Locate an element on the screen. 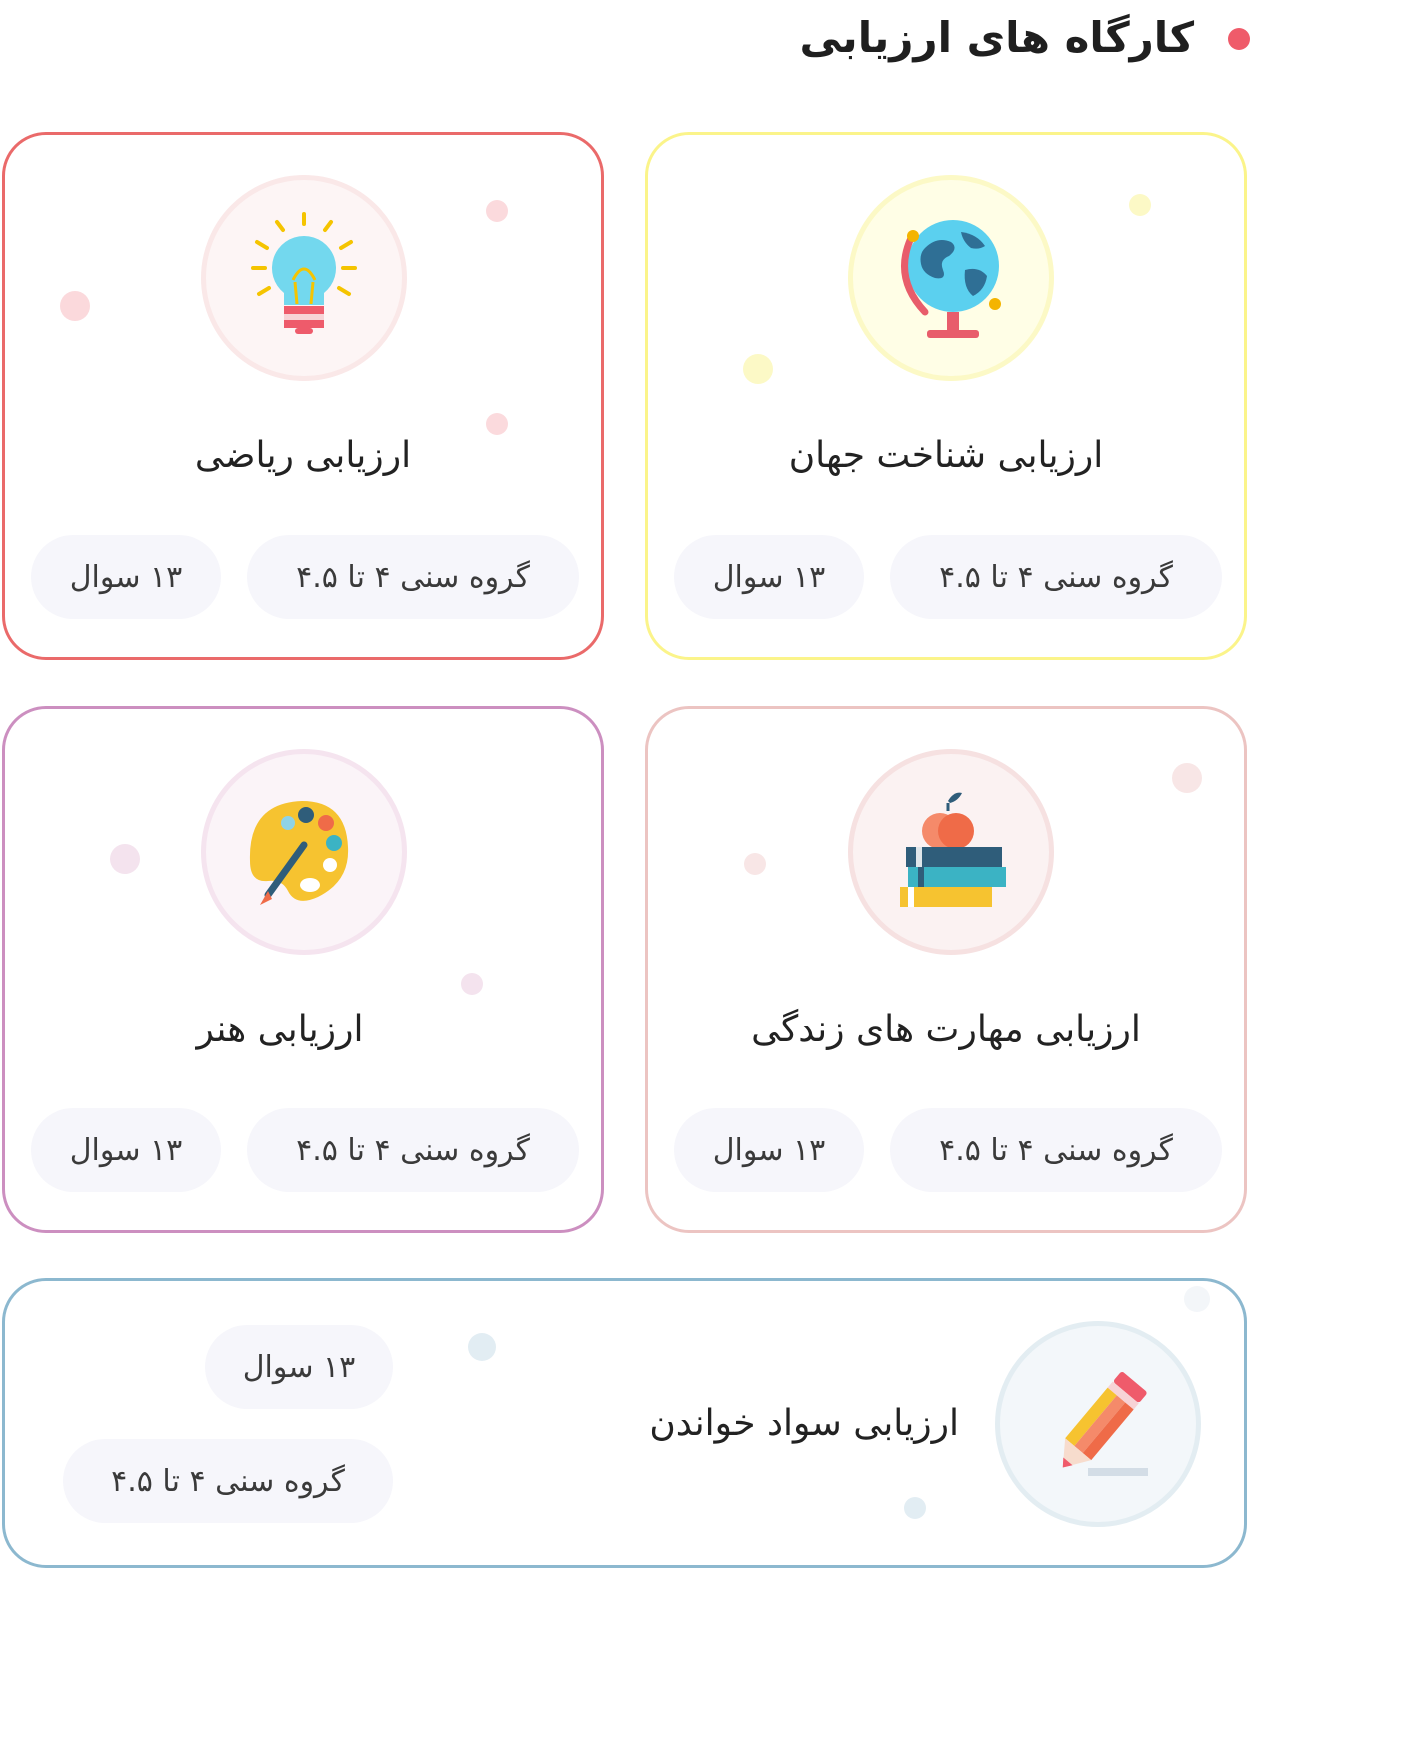 This screenshot has height=1764, width=1412. section-title-dot is located at coordinates (1239, 39).